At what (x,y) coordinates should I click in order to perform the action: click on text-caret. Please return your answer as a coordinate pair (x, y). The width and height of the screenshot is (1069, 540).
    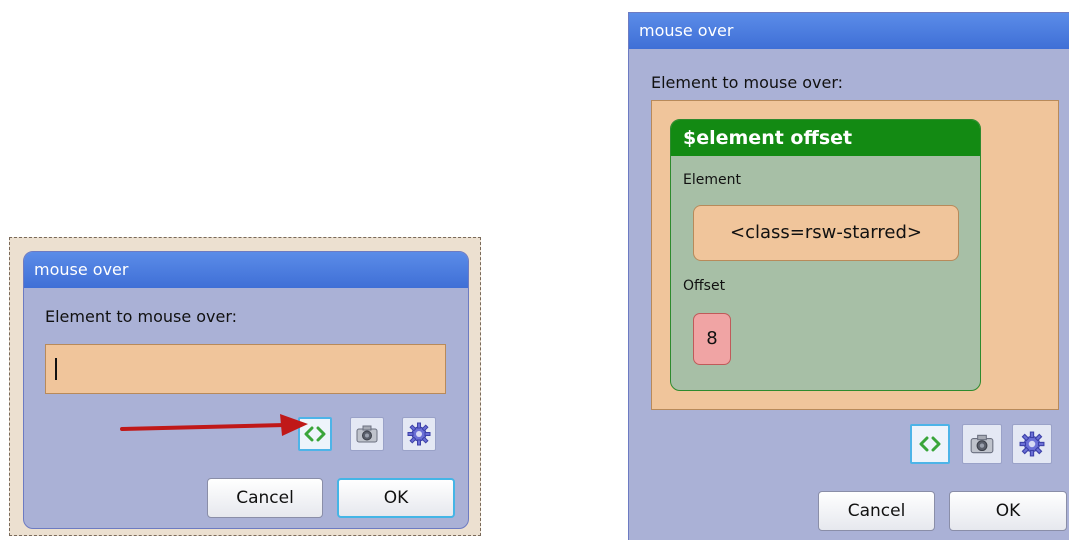
    Looking at the image, I should click on (56, 369).